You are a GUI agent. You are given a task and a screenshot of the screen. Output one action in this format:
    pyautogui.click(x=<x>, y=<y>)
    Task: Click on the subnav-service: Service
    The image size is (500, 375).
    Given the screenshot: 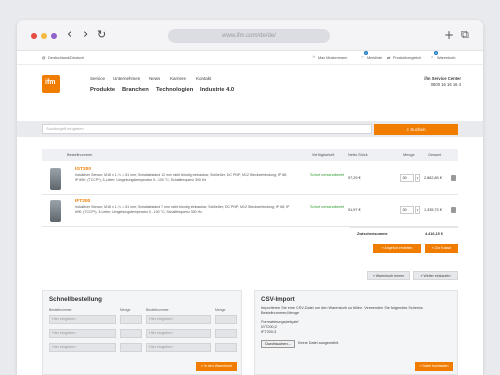 What is the action you would take?
    pyautogui.click(x=97, y=78)
    